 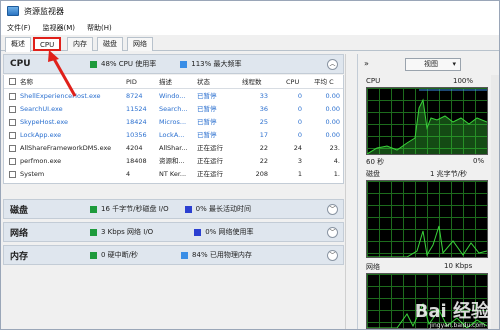 I want to click on table-row: perfmon.exe 18408 资源和... 正在运行 22 3 4., so click(x=173, y=161).